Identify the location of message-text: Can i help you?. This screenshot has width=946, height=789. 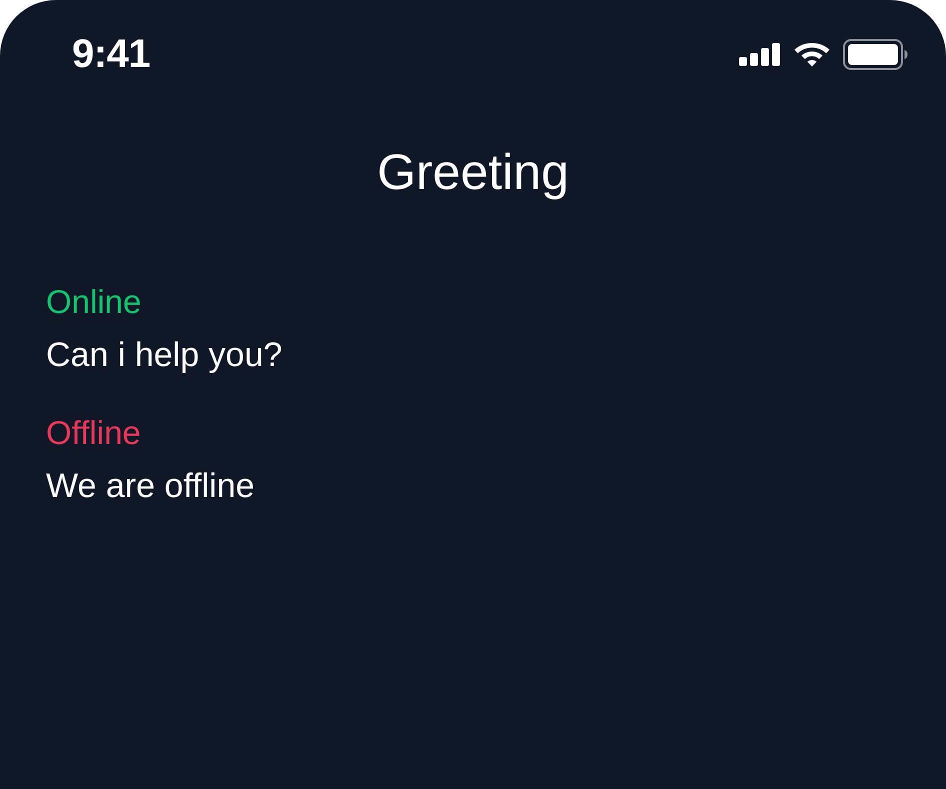
(164, 355).